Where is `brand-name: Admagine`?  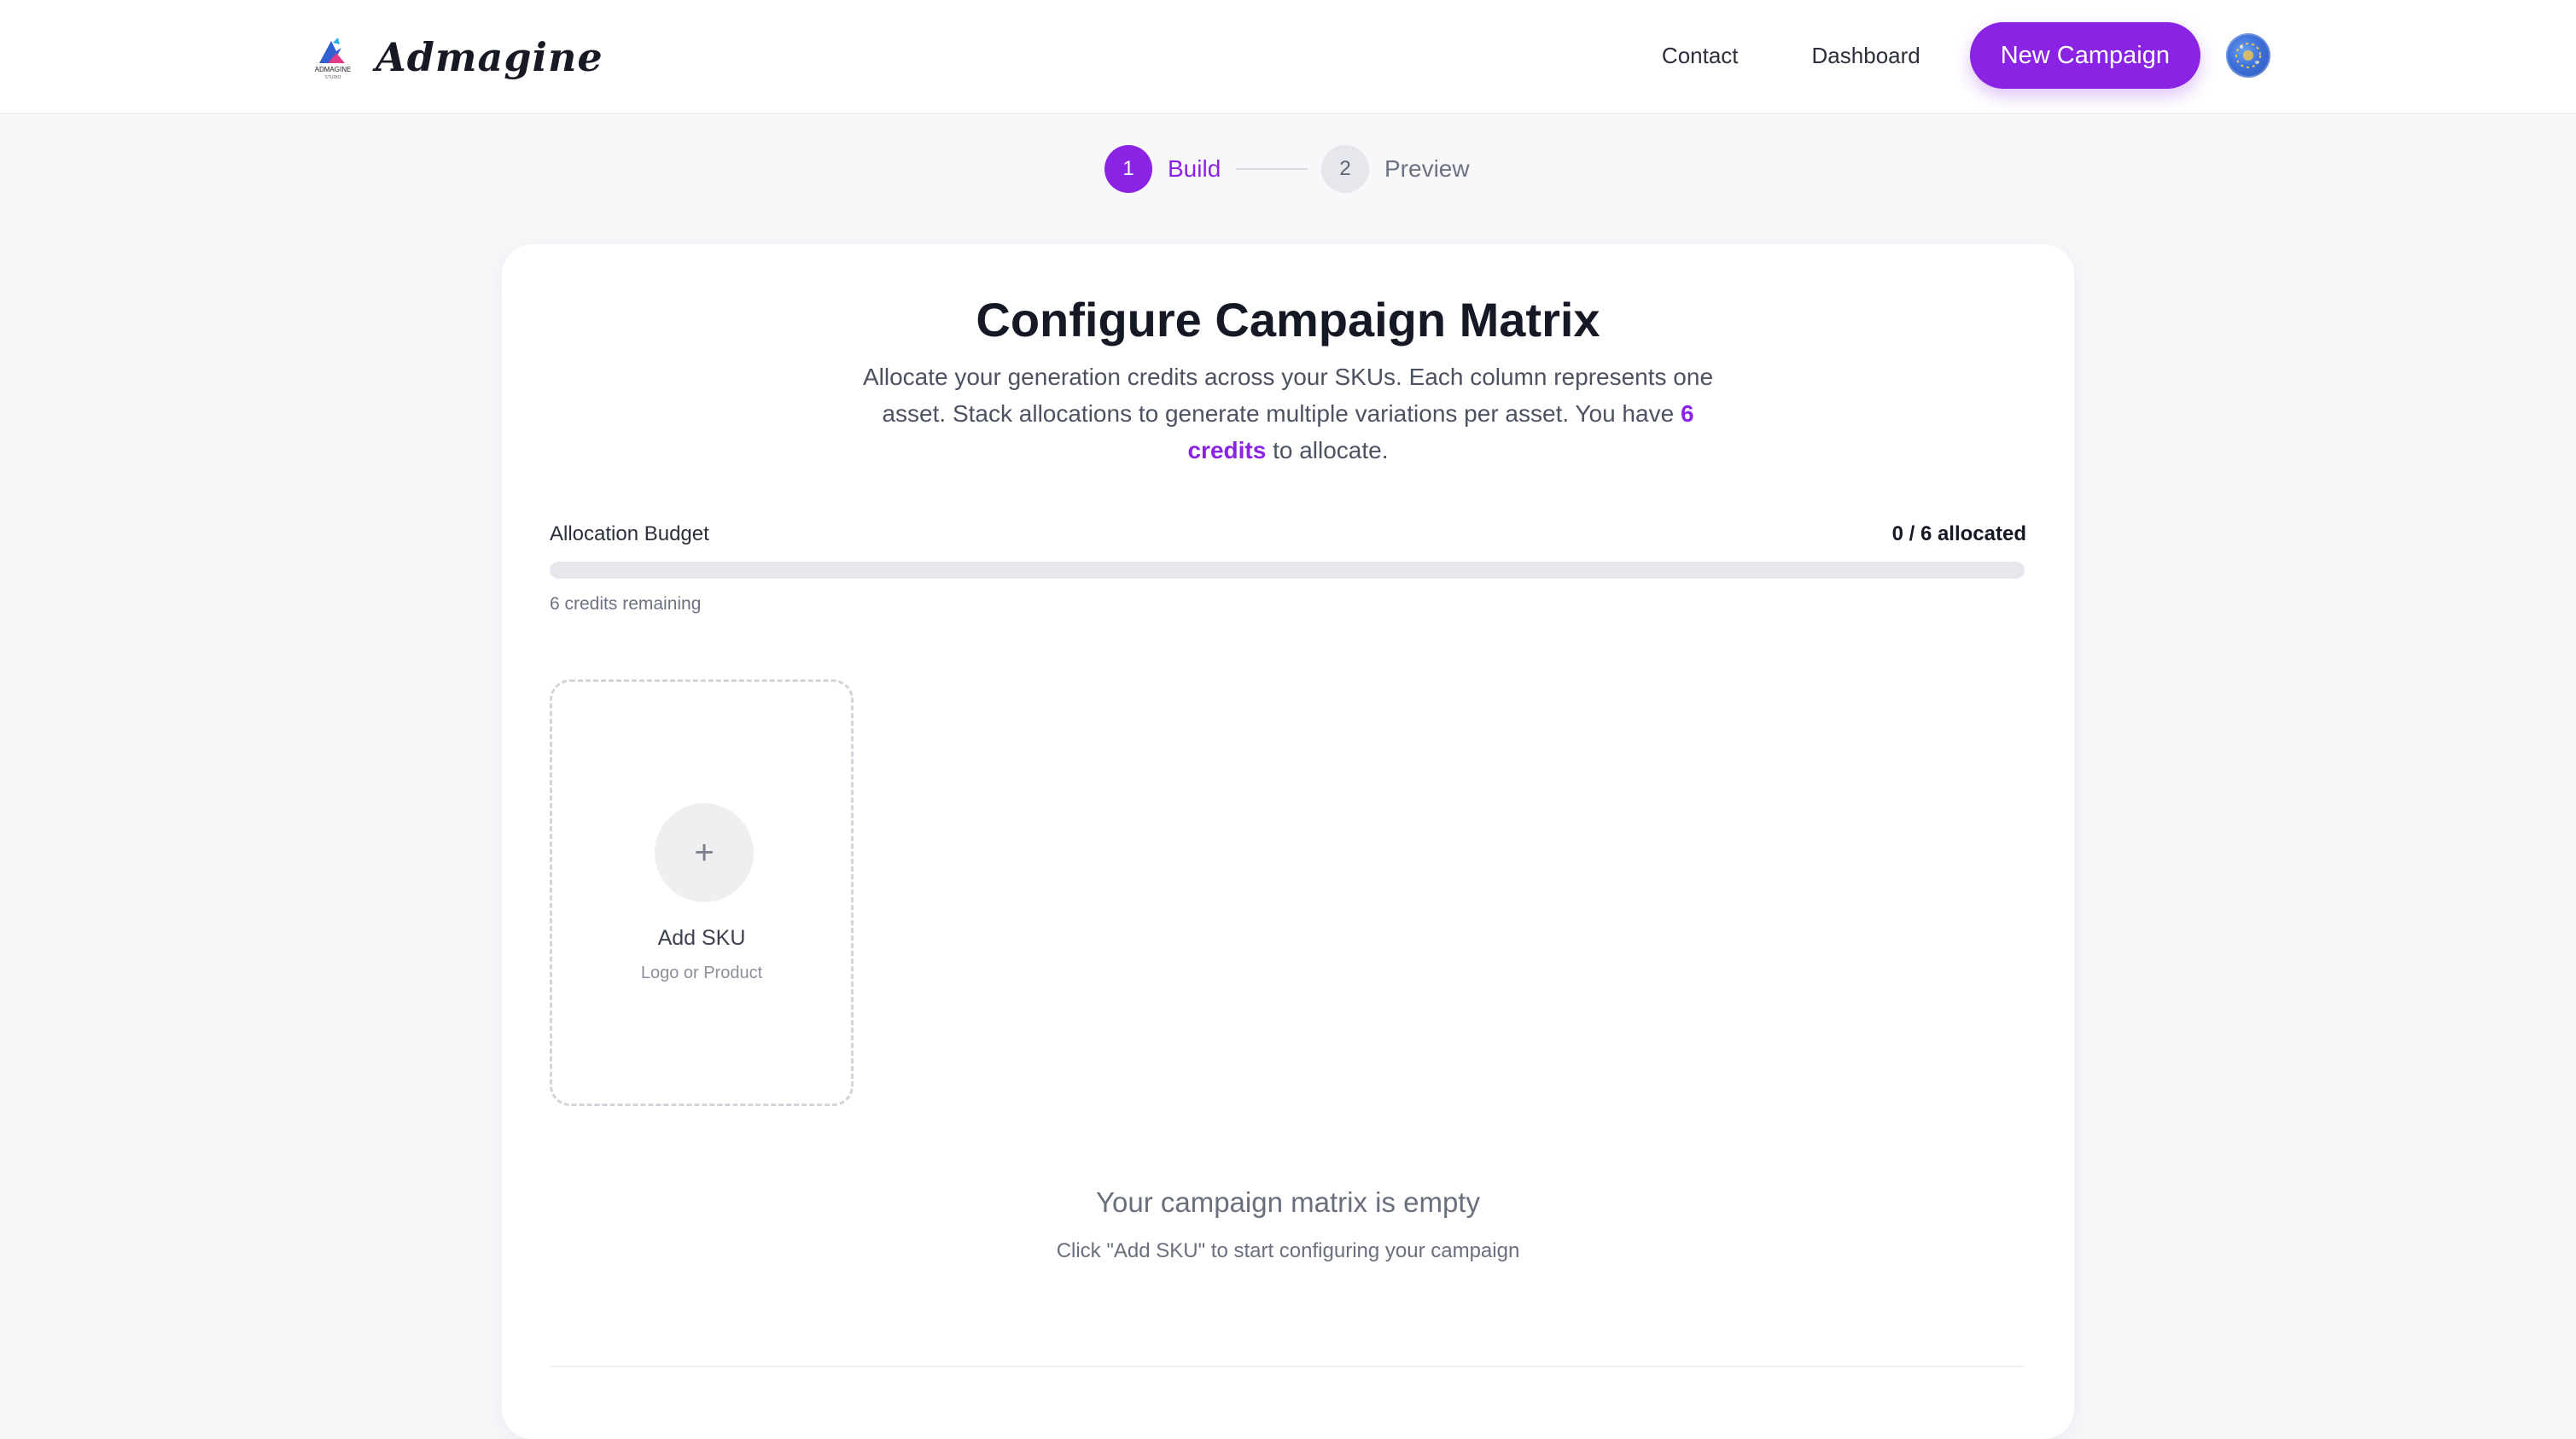 brand-name: Admagine is located at coordinates (489, 57).